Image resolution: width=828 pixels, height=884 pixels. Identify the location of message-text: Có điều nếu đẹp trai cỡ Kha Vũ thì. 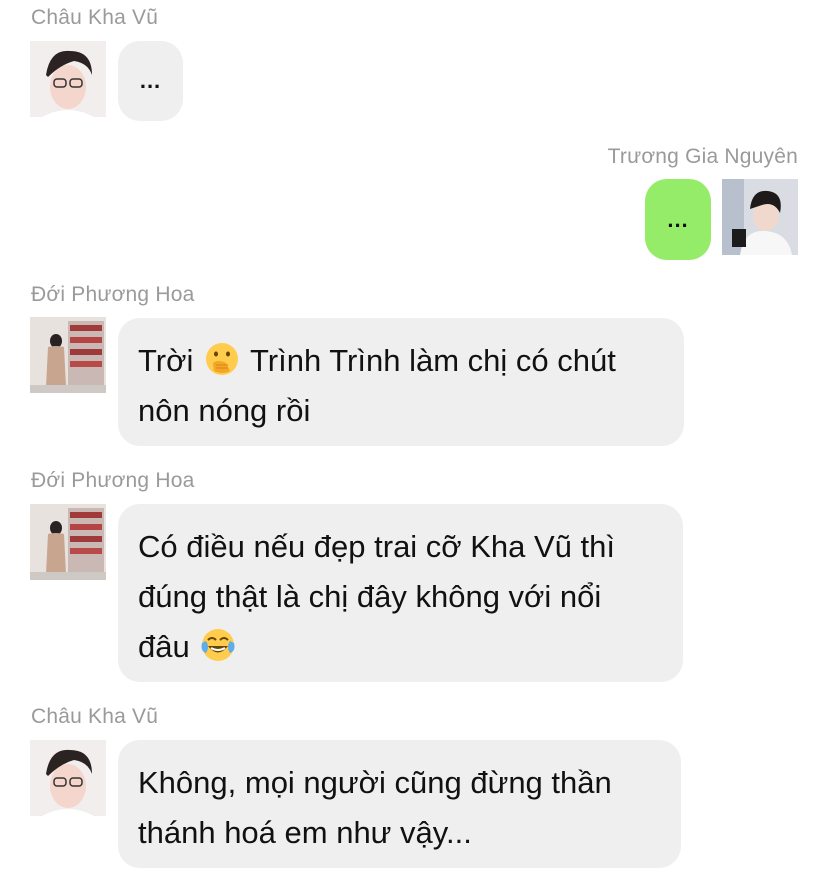
(377, 546).